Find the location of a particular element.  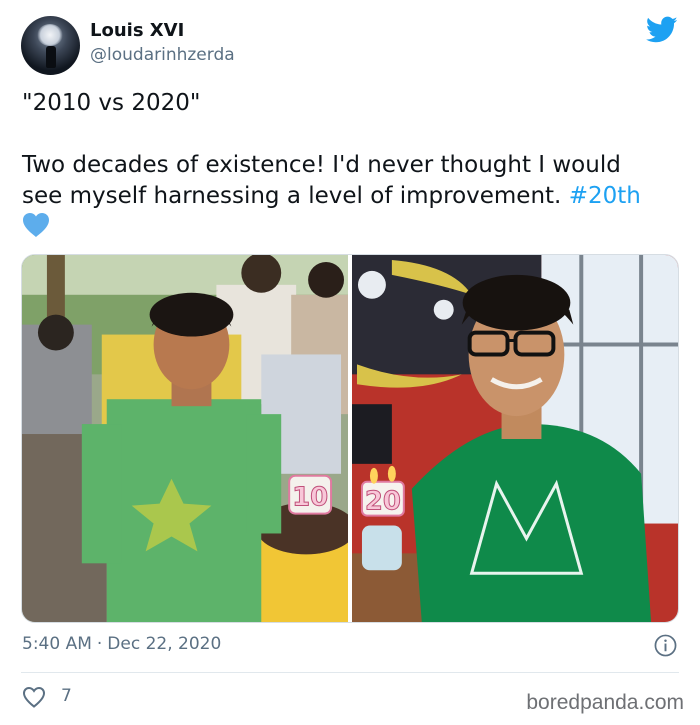

user-handle: @loudarinhzerda is located at coordinates (162, 55).